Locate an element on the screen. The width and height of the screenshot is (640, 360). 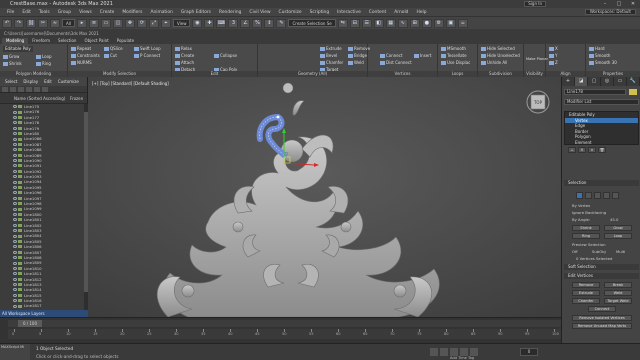
chamfer-vertex-button: Chamfer is located at coordinates (586, 301).